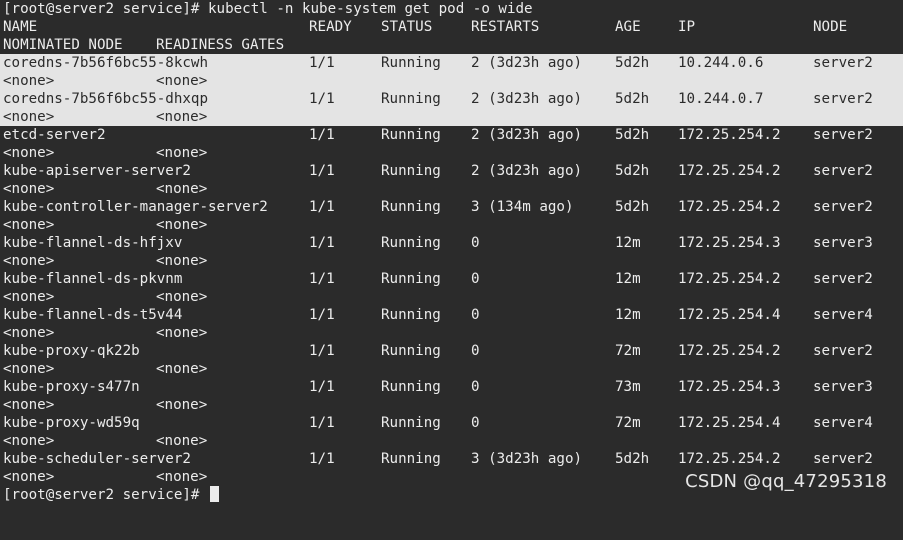  I want to click on pod-name: kube-proxy-qk22b, so click(71, 351).